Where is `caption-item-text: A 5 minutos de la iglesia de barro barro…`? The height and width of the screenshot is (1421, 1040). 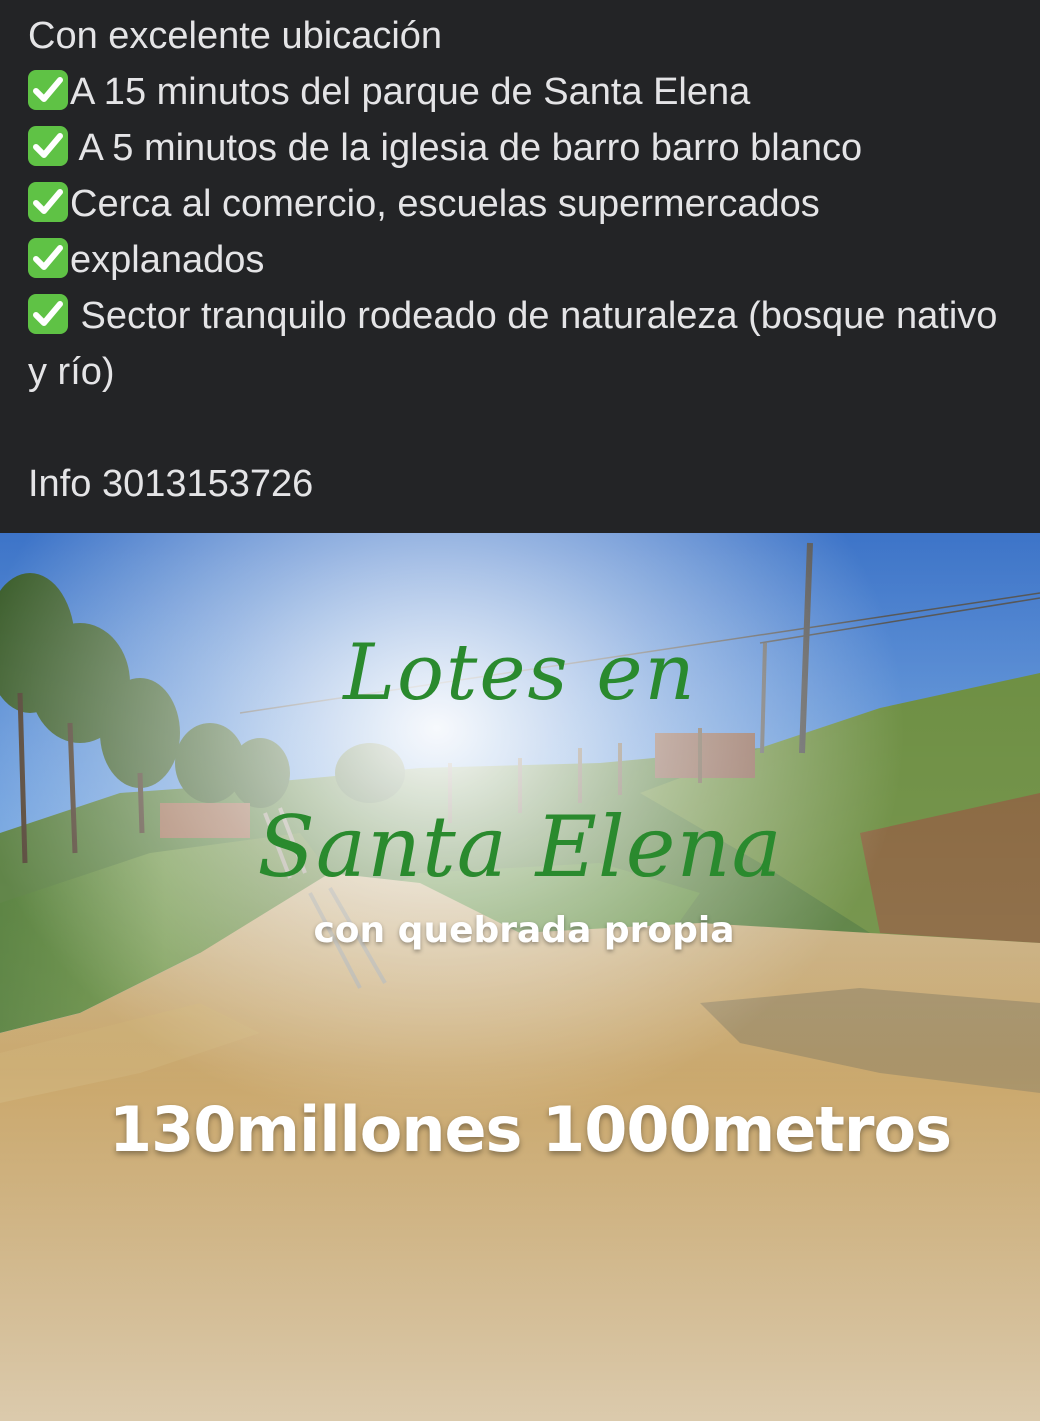
caption-item-text: A 5 minutos de la iglesia de barro barro… is located at coordinates (466, 148).